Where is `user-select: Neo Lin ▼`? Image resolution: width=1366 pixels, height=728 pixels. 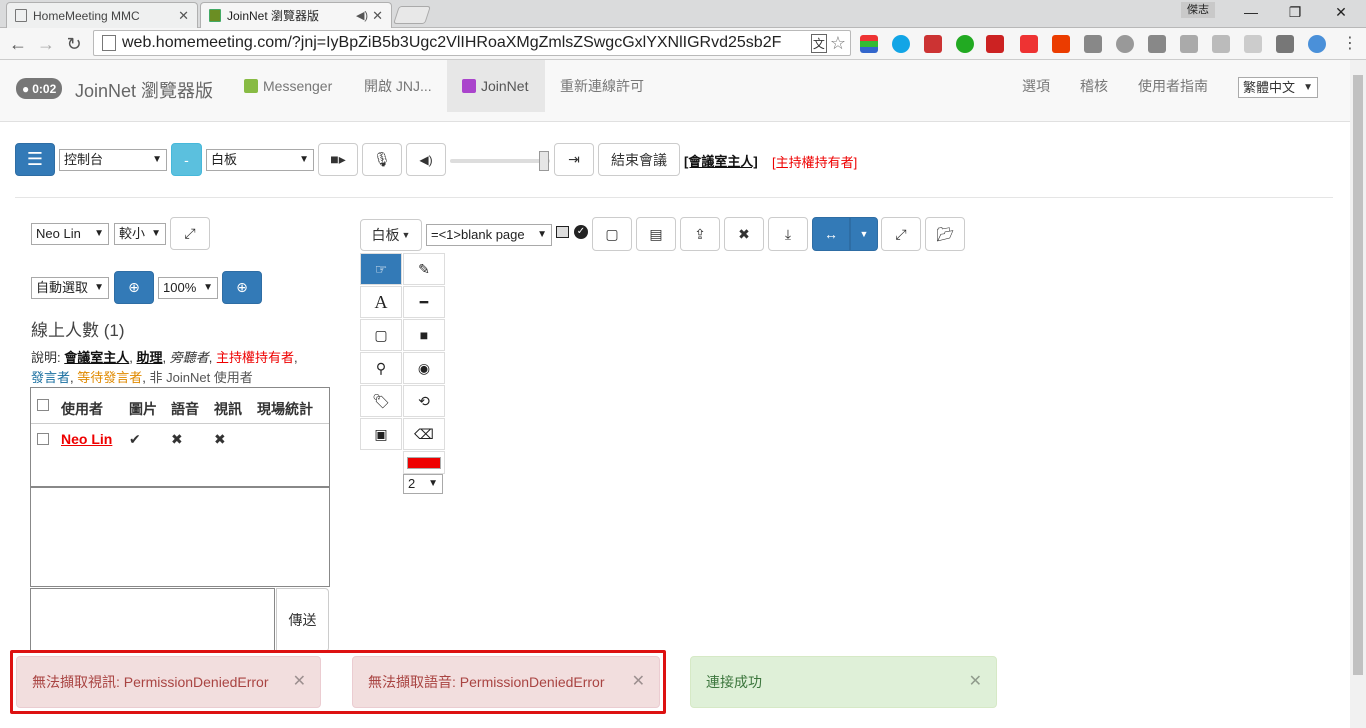 user-select: Neo Lin ▼ is located at coordinates (70, 234).